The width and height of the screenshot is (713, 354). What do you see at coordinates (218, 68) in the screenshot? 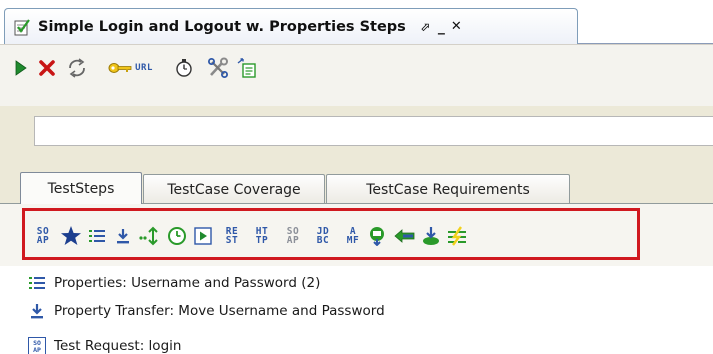
I see `tools-icon` at bounding box center [218, 68].